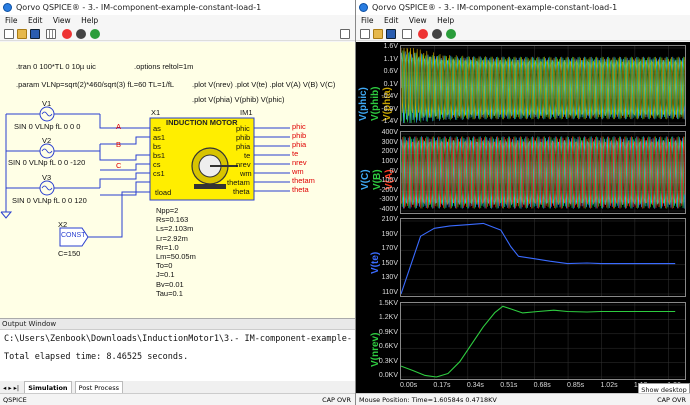 This screenshot has height=405, width=690. I want to click on series-V(nrev), so click(538, 341).